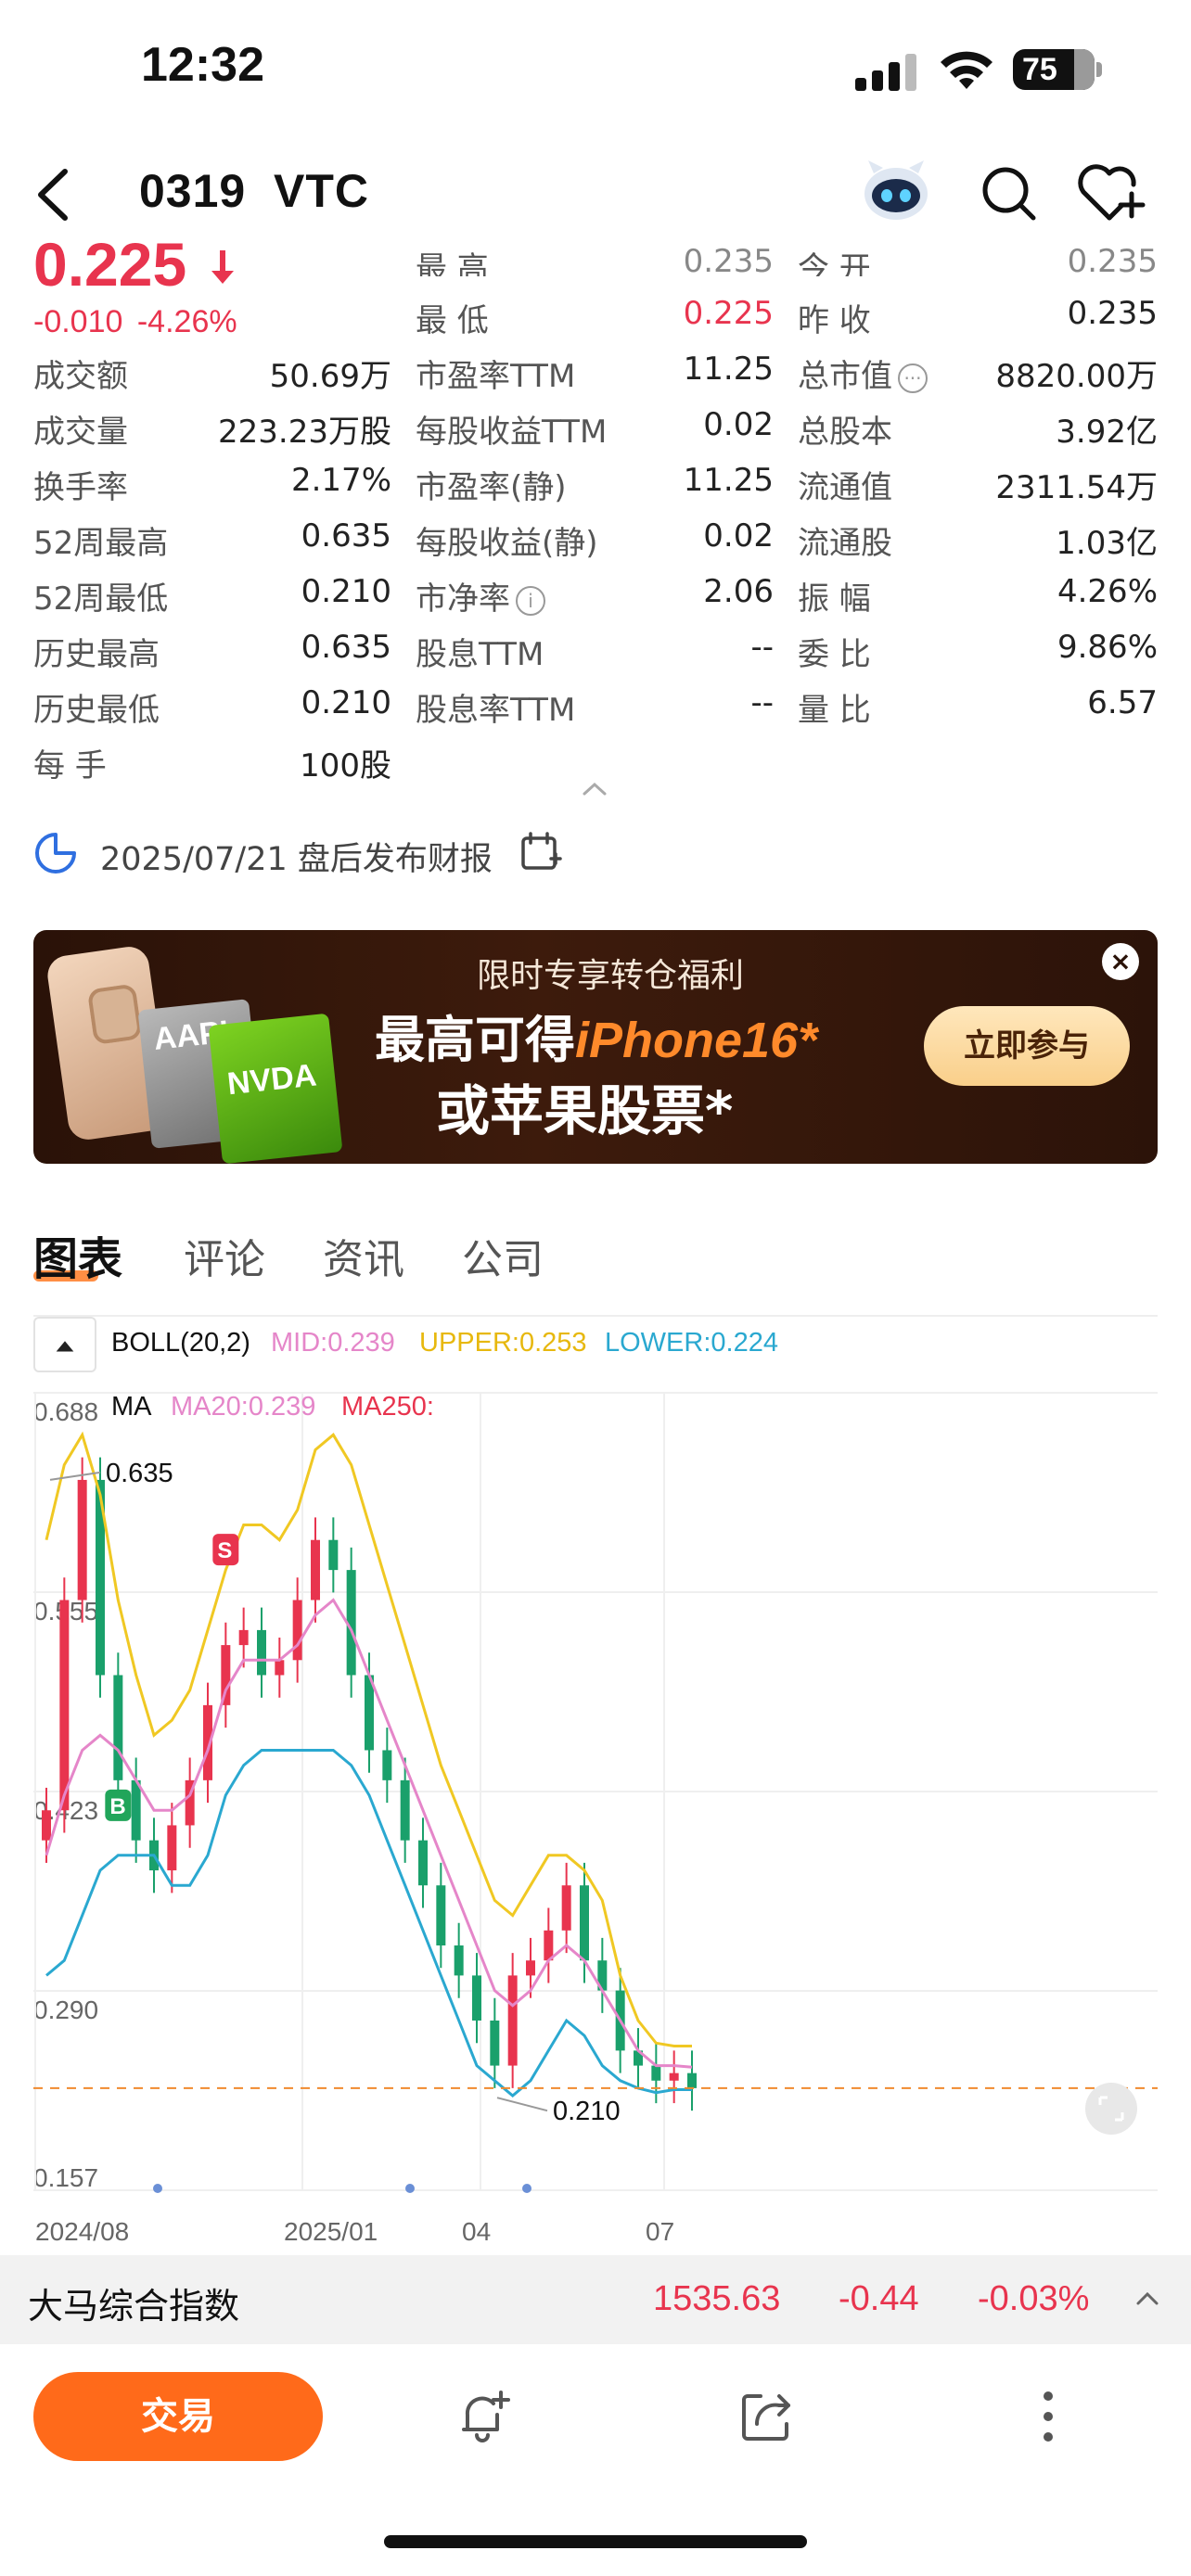 The width and height of the screenshot is (1191, 2576). Describe the element at coordinates (180, 1343) in the screenshot. I see `boll-label: BOLL(20,2)` at that location.